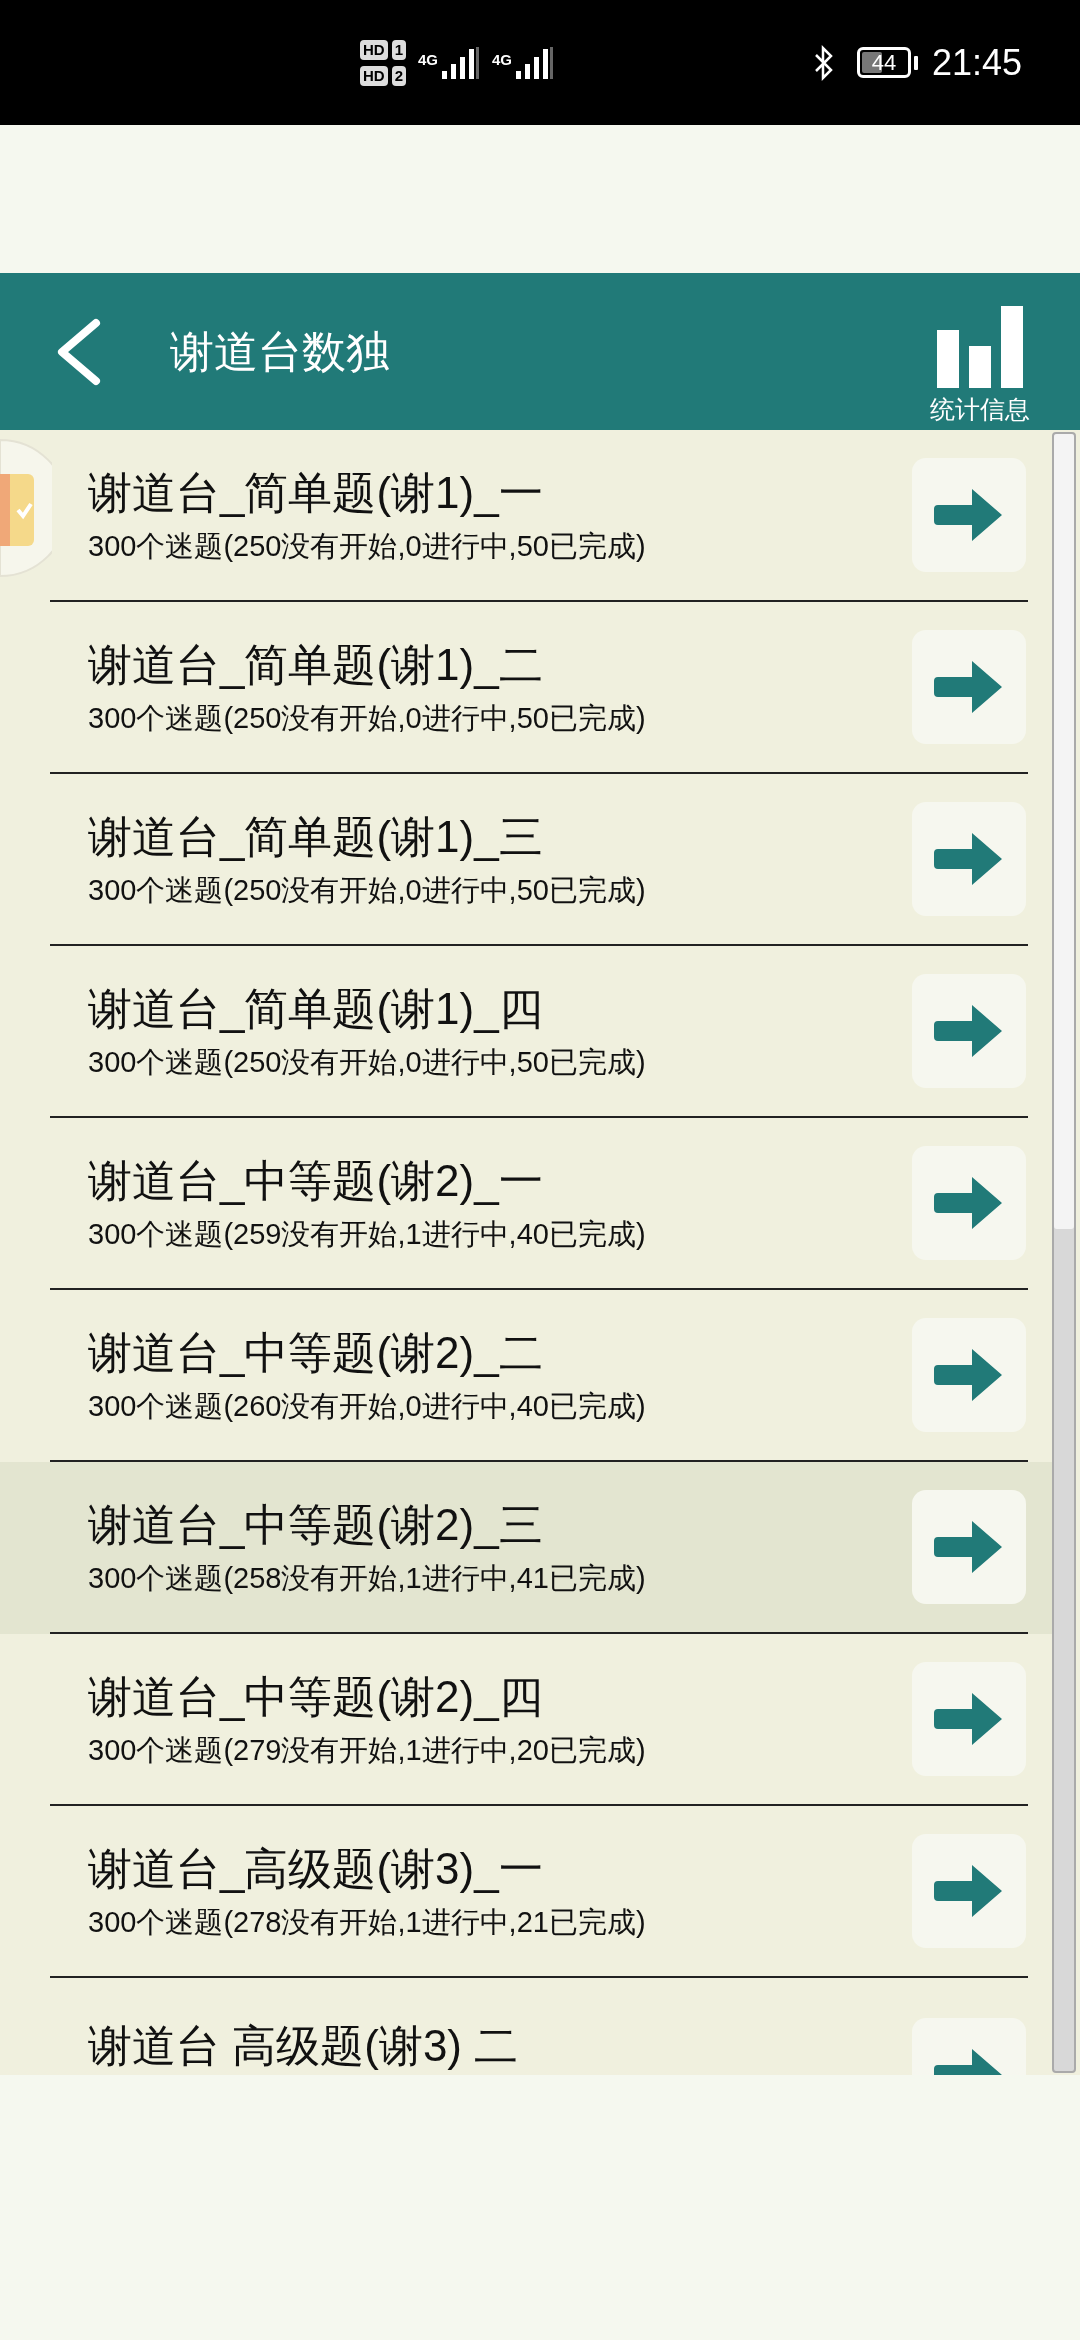  I want to click on header-title: 谢道台数独, so click(280, 351).